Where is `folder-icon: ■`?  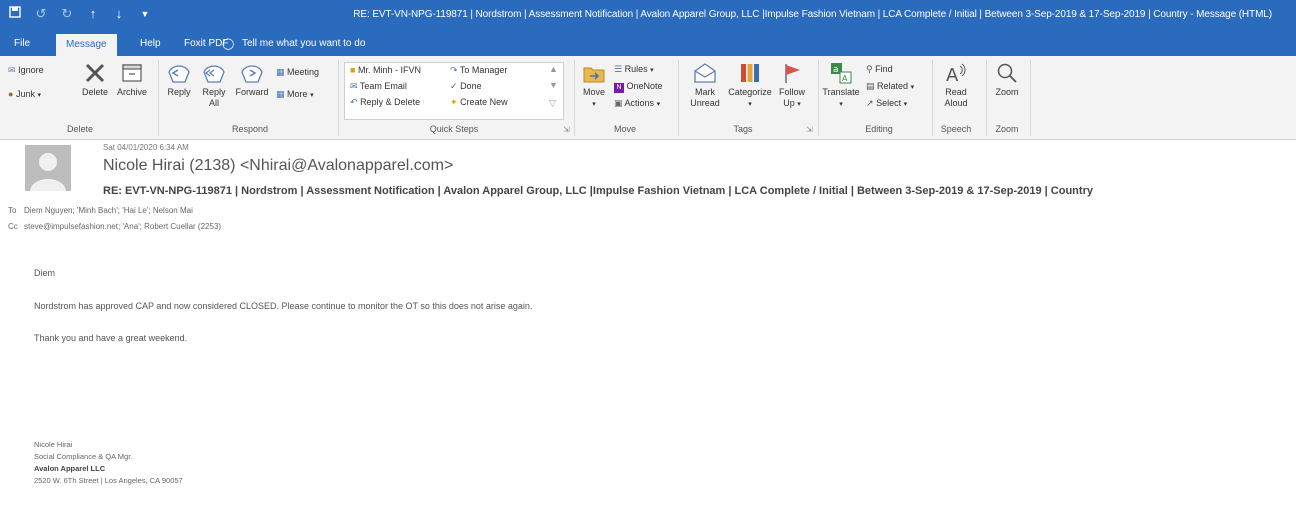 folder-icon: ■ is located at coordinates (353, 70).